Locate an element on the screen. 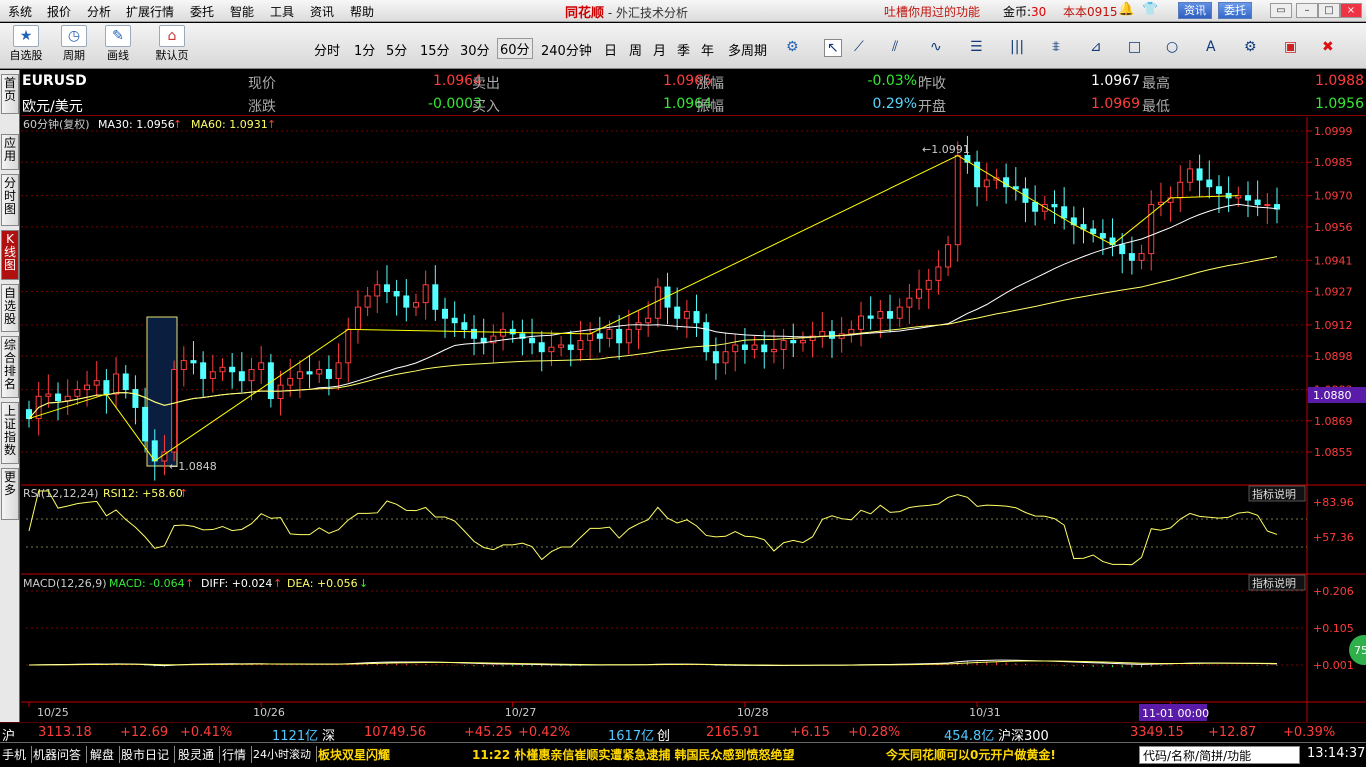 This screenshot has width=1366, height=767. period-30min: 30分 is located at coordinates (475, 49).